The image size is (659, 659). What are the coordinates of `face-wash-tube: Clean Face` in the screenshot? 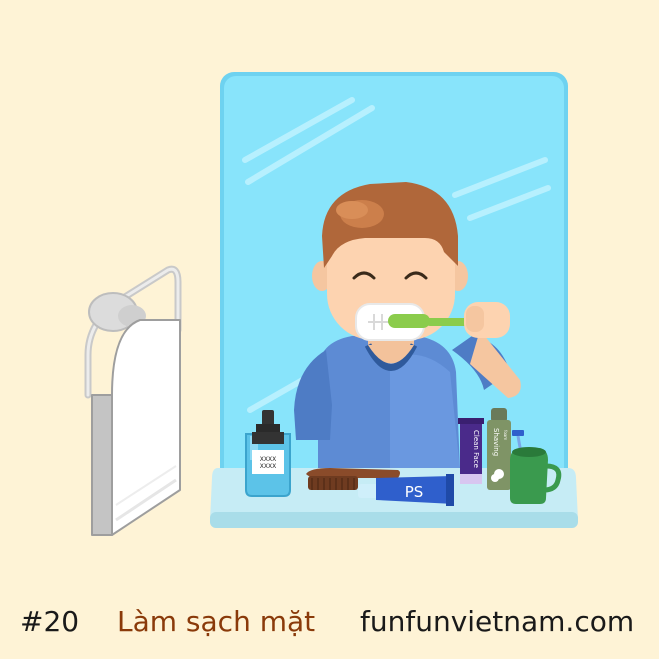 It's located at (471, 451).